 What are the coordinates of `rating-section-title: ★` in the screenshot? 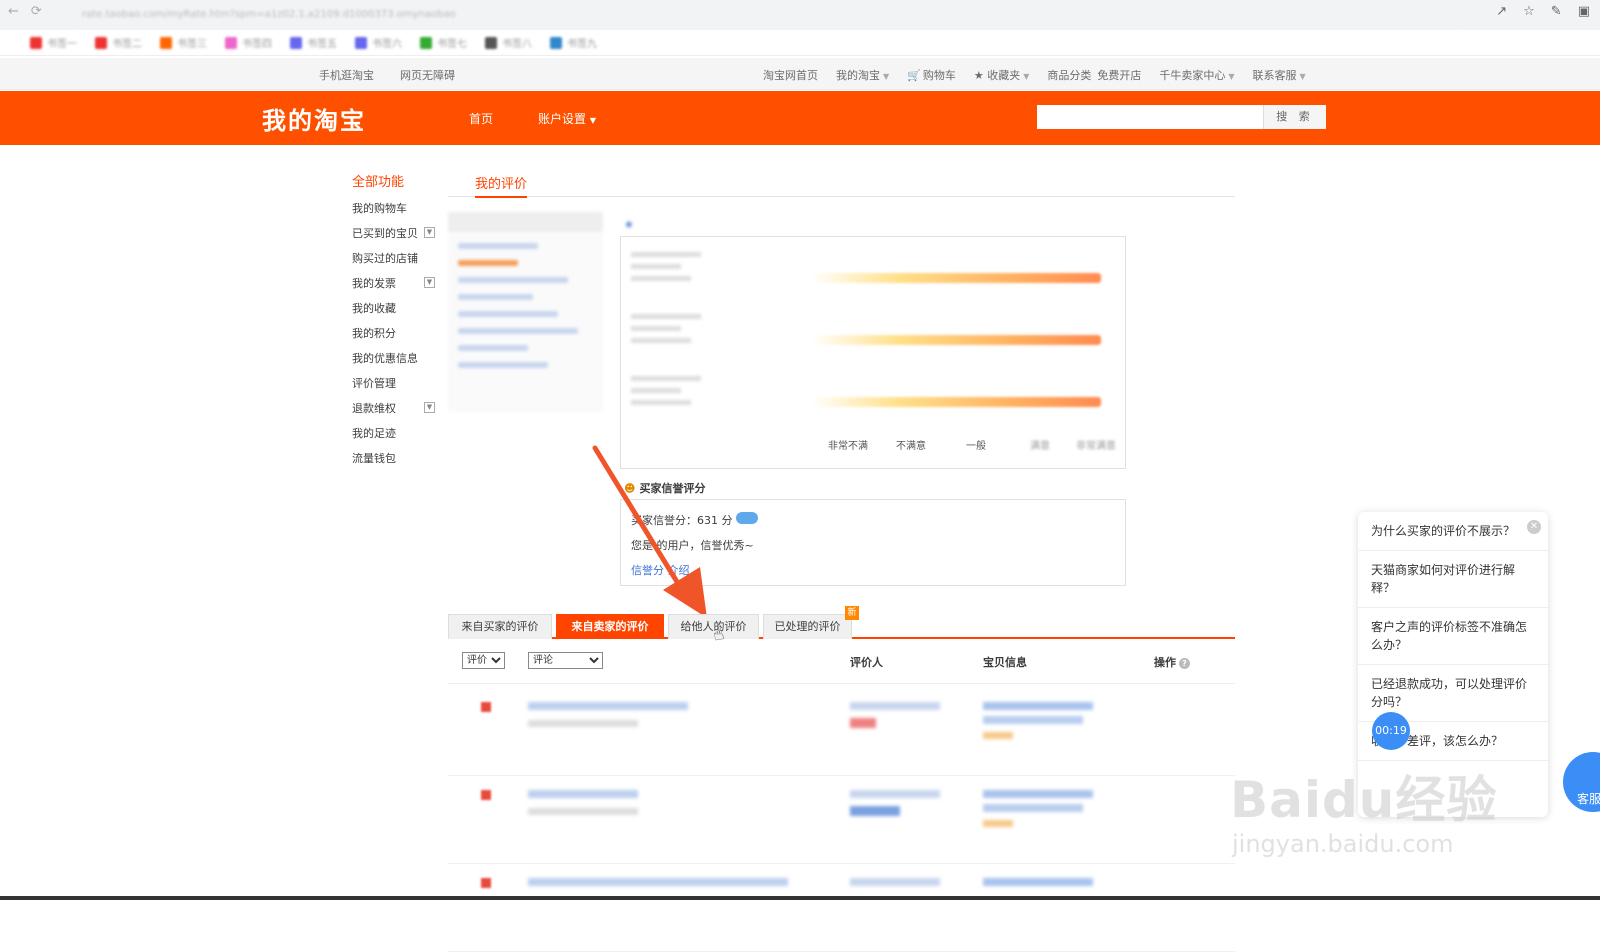 It's located at (662, 224).